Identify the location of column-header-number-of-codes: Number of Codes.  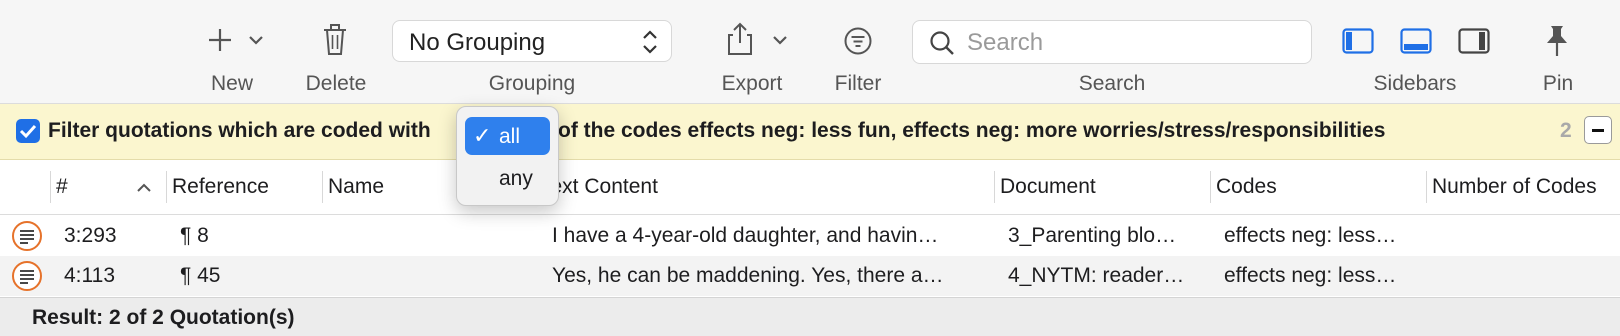
(1514, 187).